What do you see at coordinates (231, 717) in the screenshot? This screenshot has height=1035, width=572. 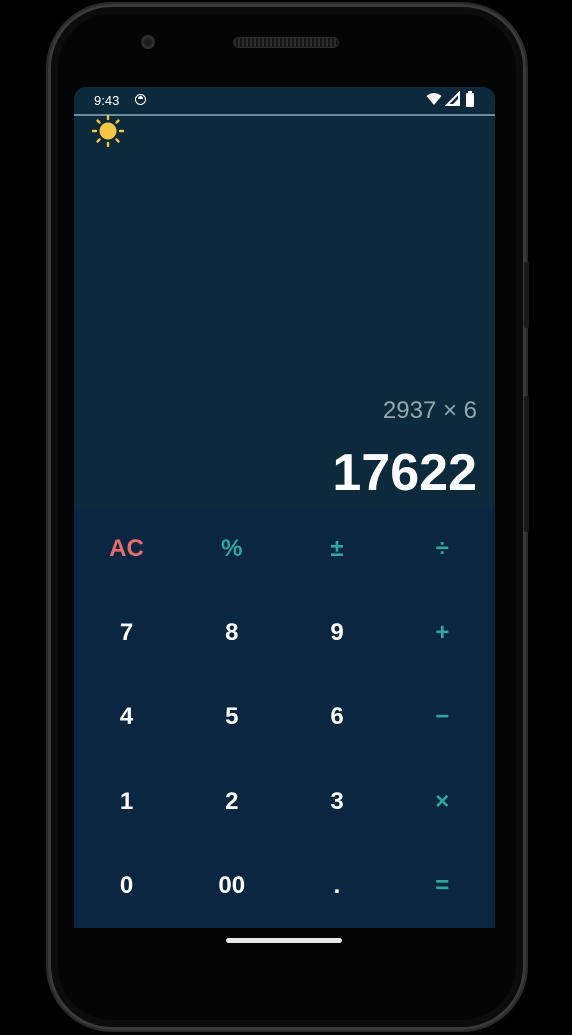 I see `digit-5-button: 5` at bounding box center [231, 717].